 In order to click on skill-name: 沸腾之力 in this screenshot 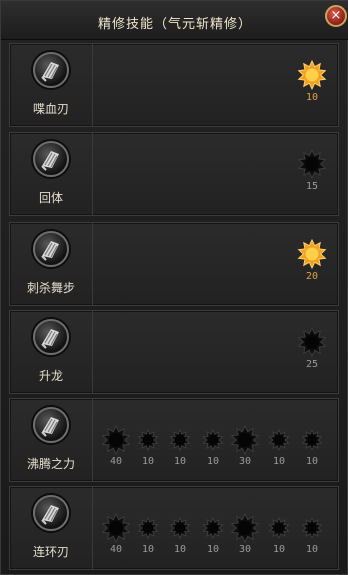, I will do `click(50, 464)`.